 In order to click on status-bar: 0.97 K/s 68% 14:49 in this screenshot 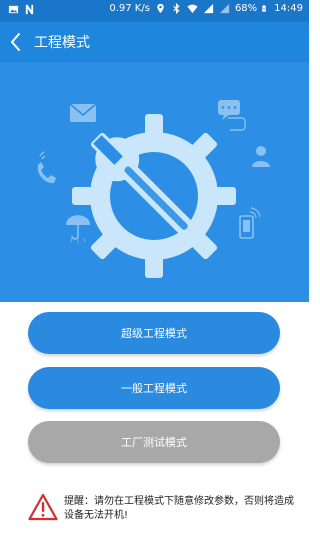, I will do `click(154, 11)`.